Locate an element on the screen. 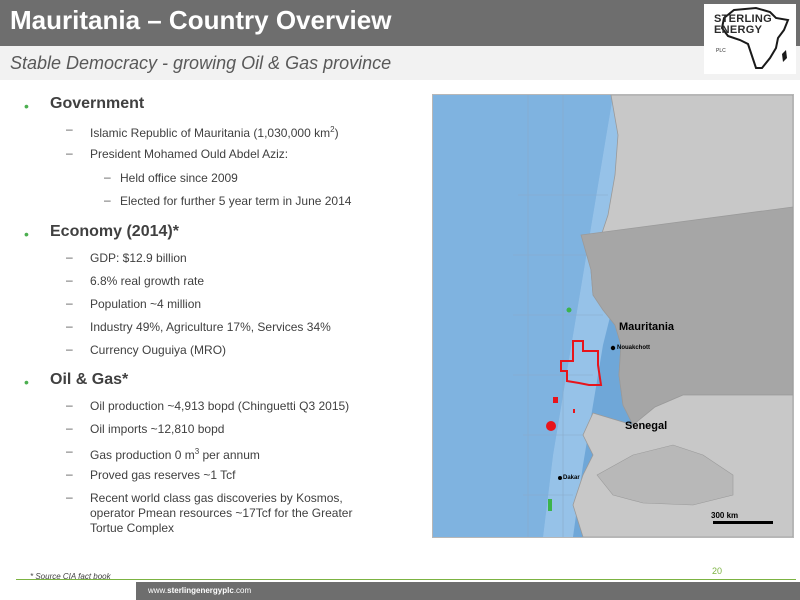 The height and width of the screenshot is (600, 800). url-prefix: www. is located at coordinates (158, 590).